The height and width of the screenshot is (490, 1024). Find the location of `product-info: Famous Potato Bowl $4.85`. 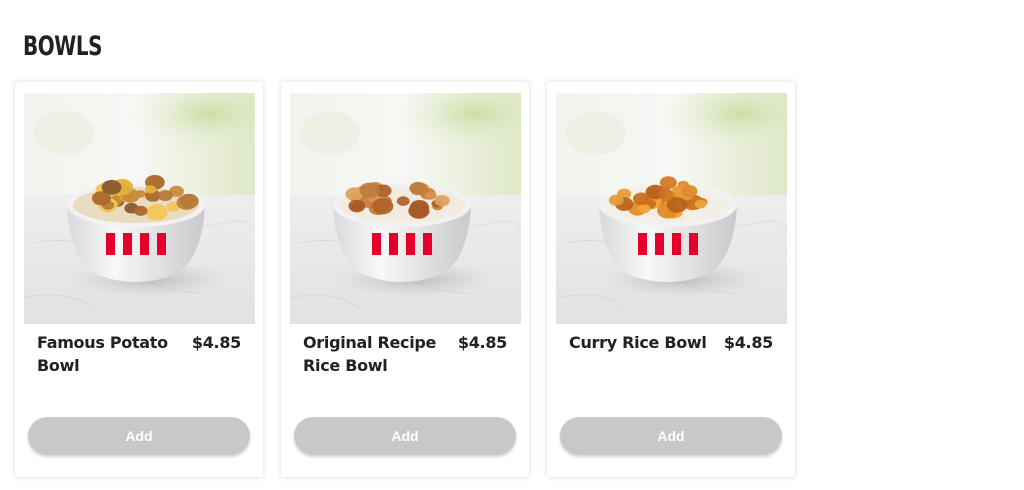

product-info: Famous Potato Bowl $4.85 is located at coordinates (139, 354).